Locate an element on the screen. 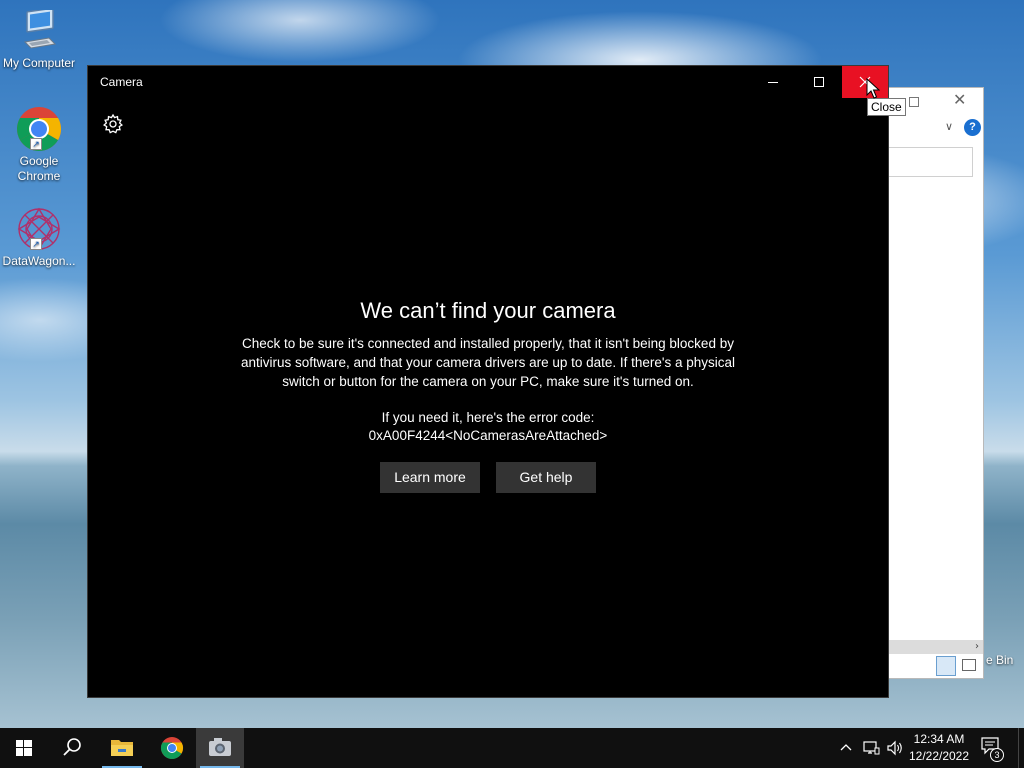 The width and height of the screenshot is (1024, 768). recycle-bin-label: e Bin is located at coordinates (1000, 660).